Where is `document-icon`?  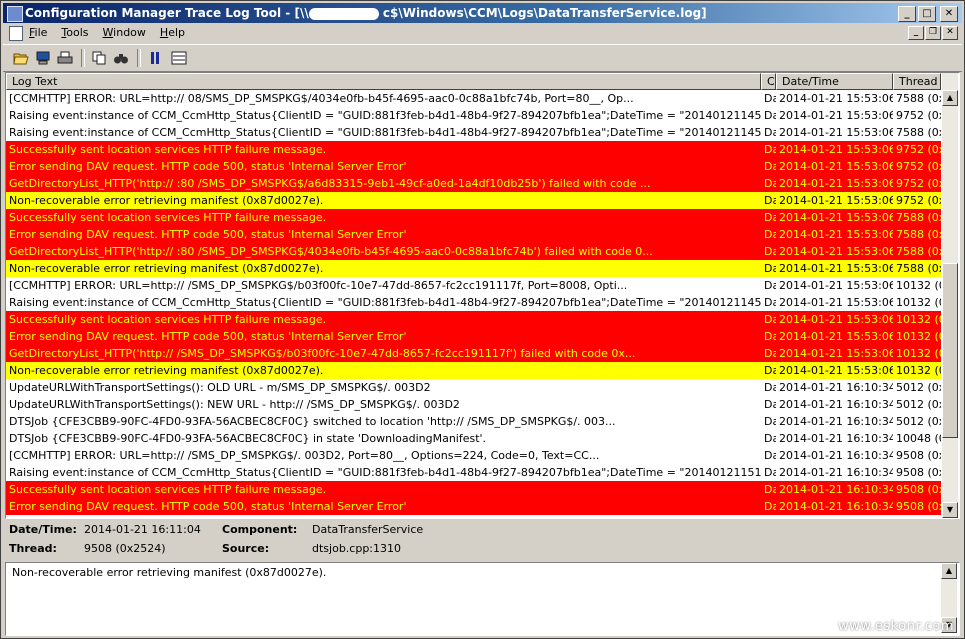
document-icon is located at coordinates (16, 33).